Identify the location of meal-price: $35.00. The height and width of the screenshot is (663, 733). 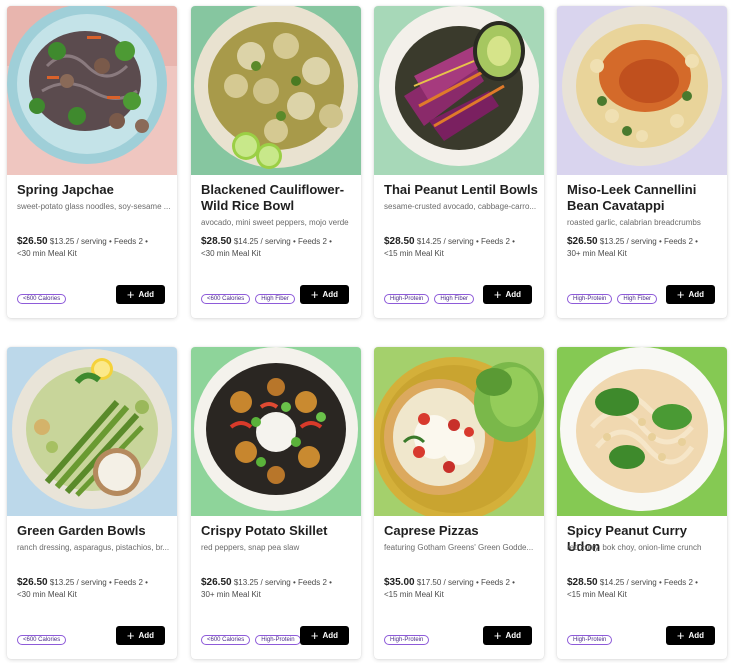
(399, 582).